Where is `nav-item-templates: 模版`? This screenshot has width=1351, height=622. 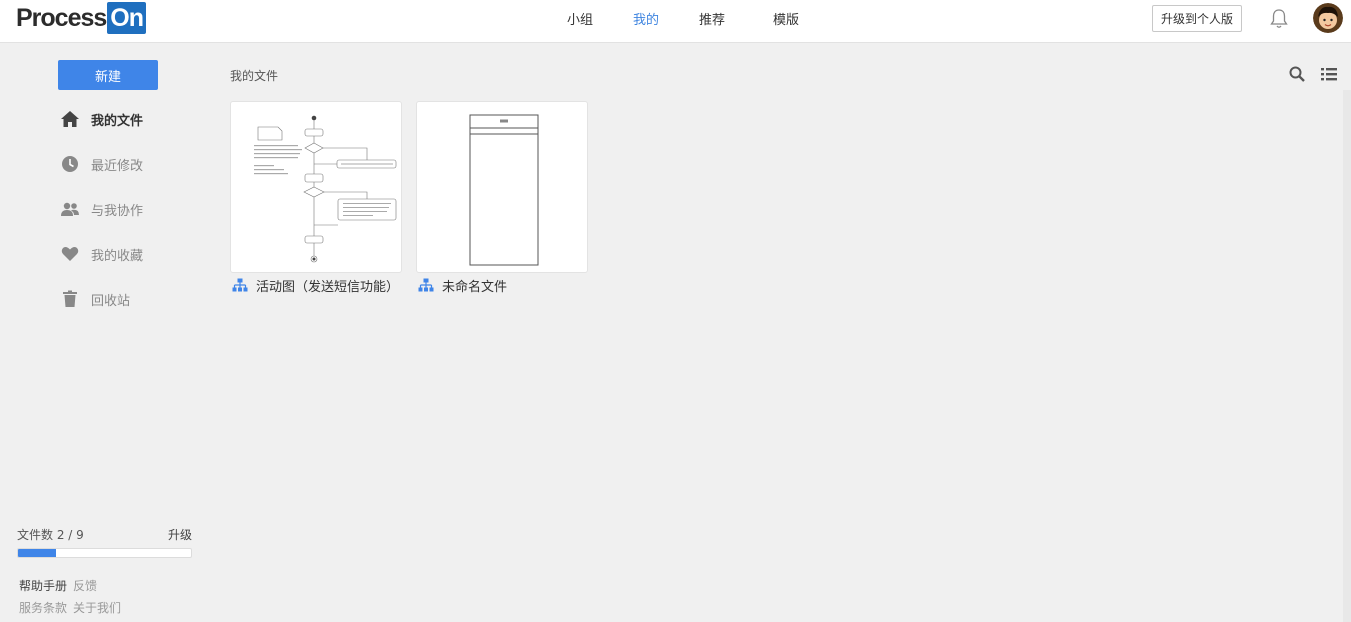 nav-item-templates: 模版 is located at coordinates (786, 18).